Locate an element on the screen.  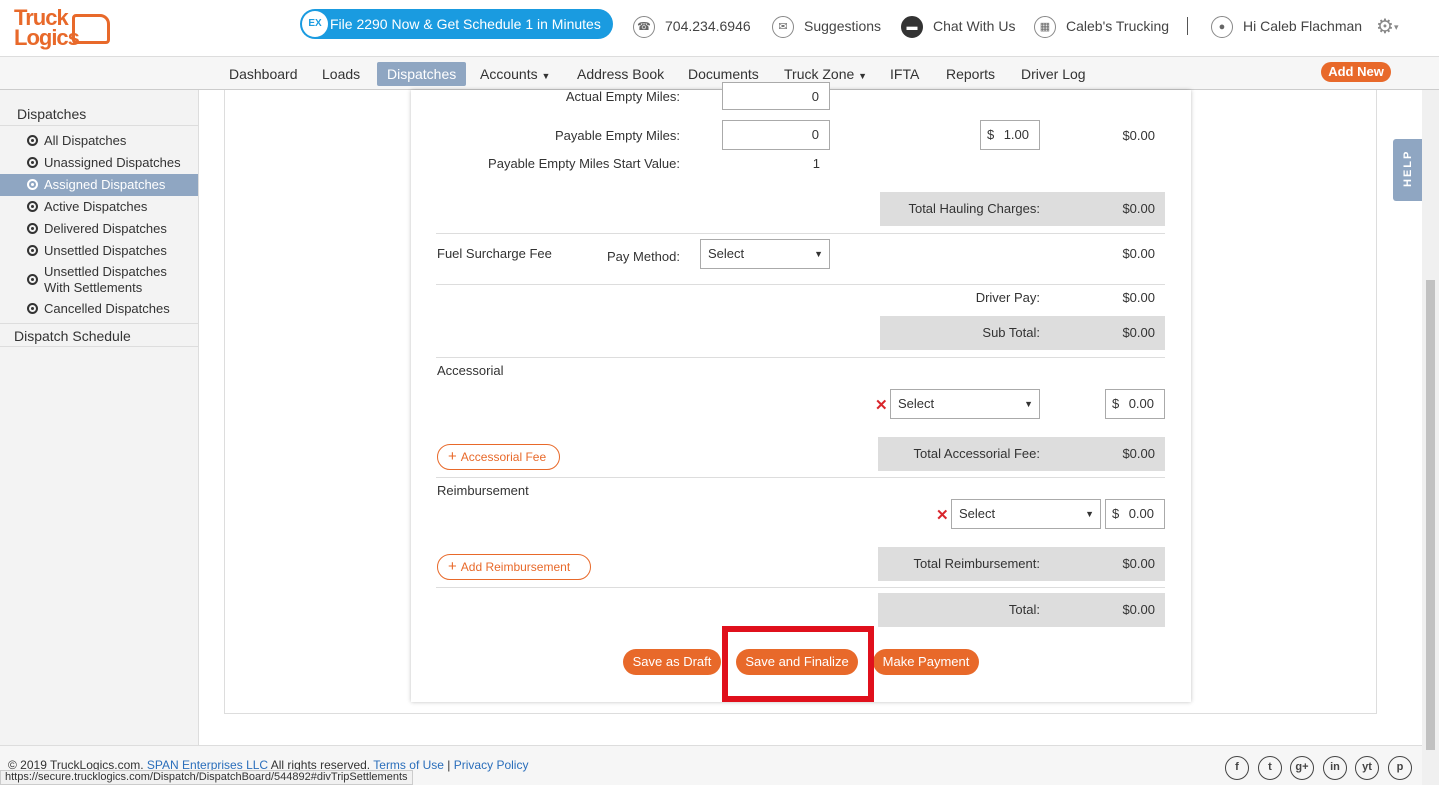
driver-pay-value: $0.00 is located at coordinates (1138, 297).